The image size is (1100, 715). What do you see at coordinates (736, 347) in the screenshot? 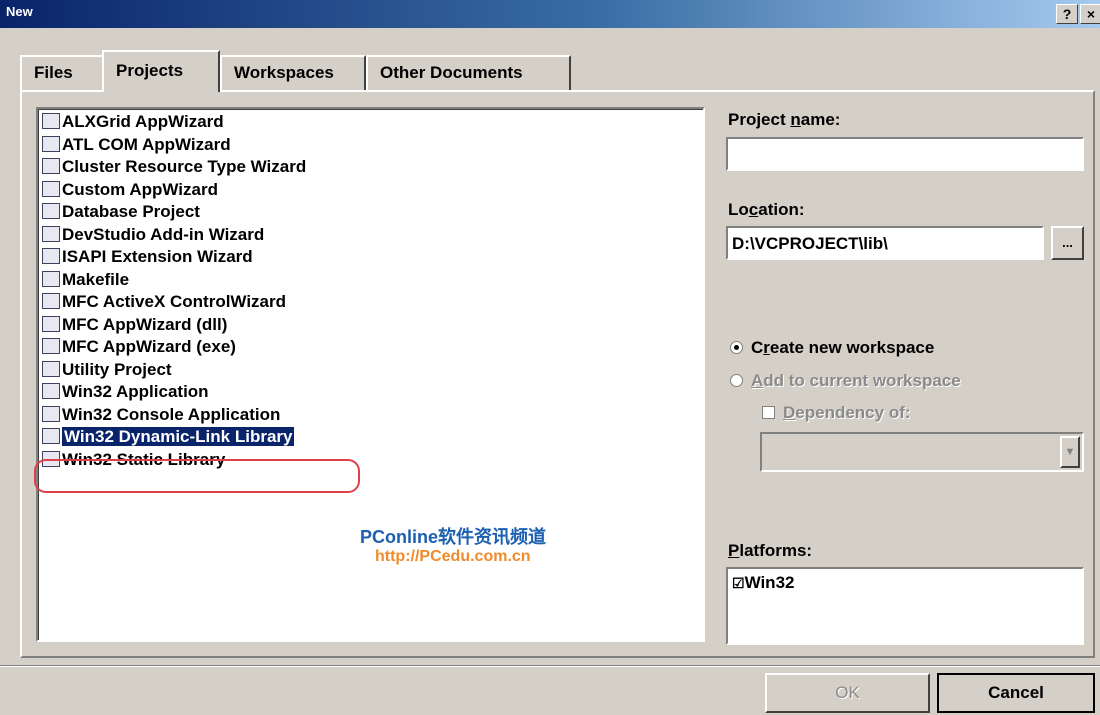
I see `radio-create-indicator` at bounding box center [736, 347].